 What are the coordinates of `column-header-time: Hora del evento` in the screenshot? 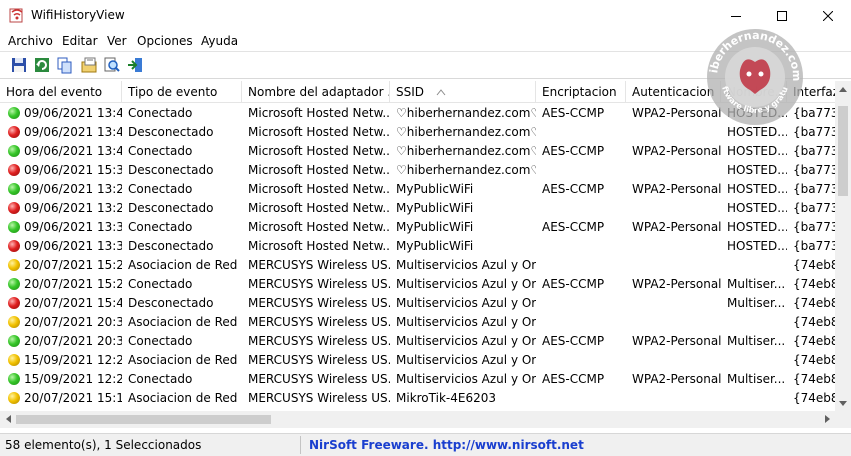 It's located at (61, 92).